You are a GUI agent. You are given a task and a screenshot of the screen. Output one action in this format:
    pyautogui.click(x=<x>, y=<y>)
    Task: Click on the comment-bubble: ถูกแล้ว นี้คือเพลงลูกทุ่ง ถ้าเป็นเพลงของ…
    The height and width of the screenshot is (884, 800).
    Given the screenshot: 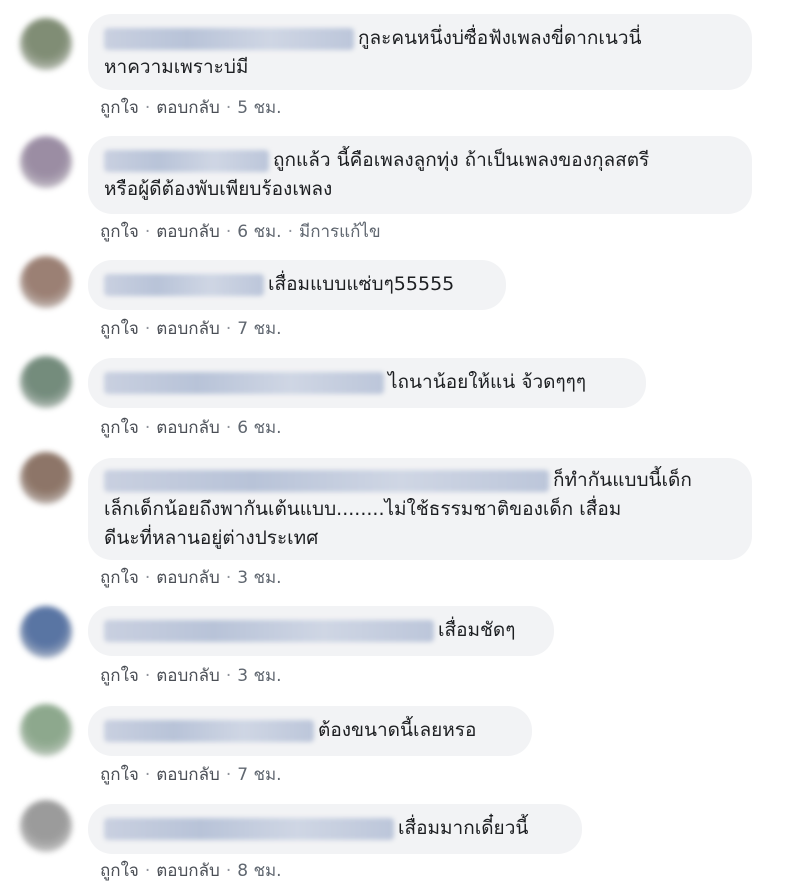 What is the action you would take?
    pyautogui.click(x=420, y=175)
    